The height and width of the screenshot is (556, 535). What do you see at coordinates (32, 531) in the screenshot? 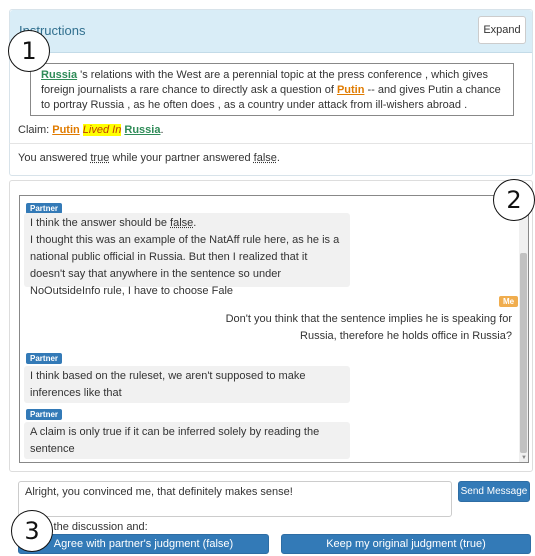
I see `annotation-marker-3: 3` at bounding box center [32, 531].